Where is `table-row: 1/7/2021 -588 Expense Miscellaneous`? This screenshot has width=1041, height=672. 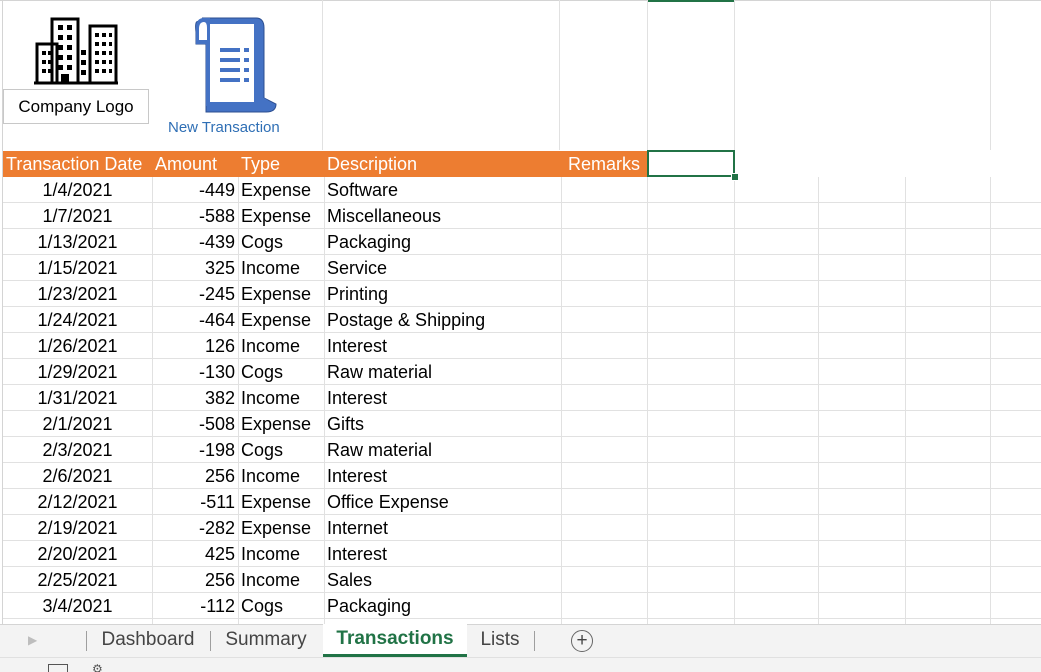
table-row: 1/7/2021 -588 Expense Miscellaneous is located at coordinates (522, 216).